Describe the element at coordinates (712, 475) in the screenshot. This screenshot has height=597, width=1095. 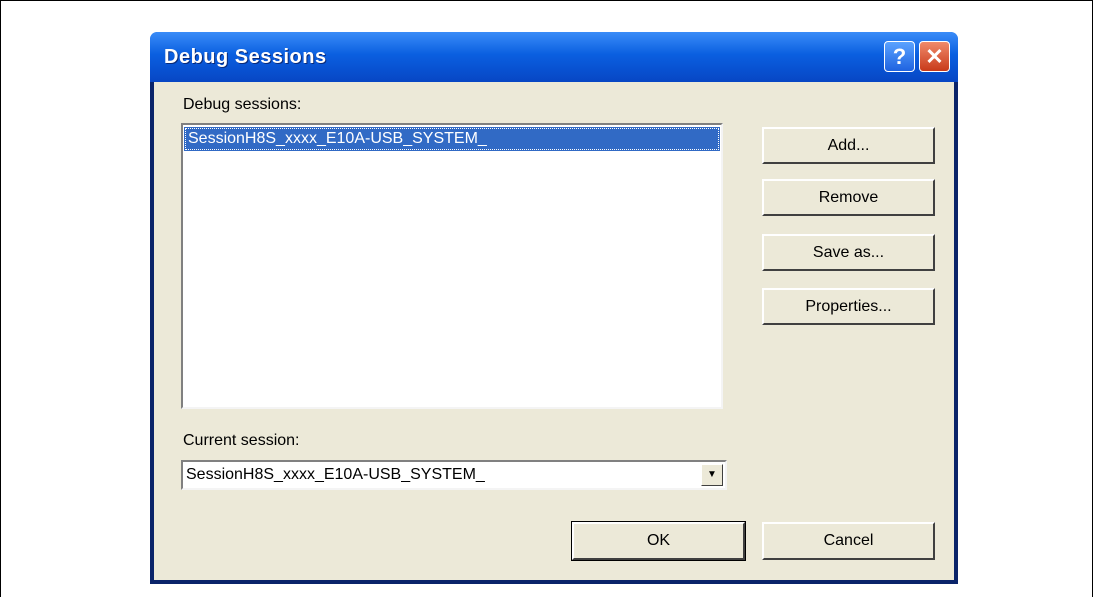
I see `chevron-down-icon: ▼` at that location.